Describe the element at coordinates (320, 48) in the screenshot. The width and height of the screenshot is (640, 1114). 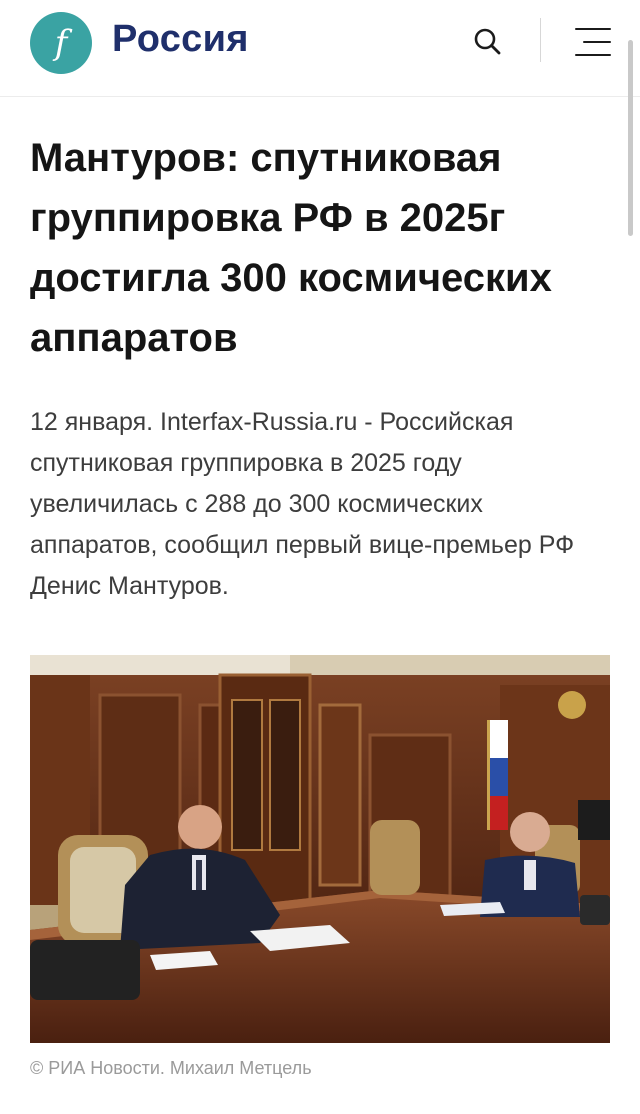
I see `site-header: f Россия` at that location.